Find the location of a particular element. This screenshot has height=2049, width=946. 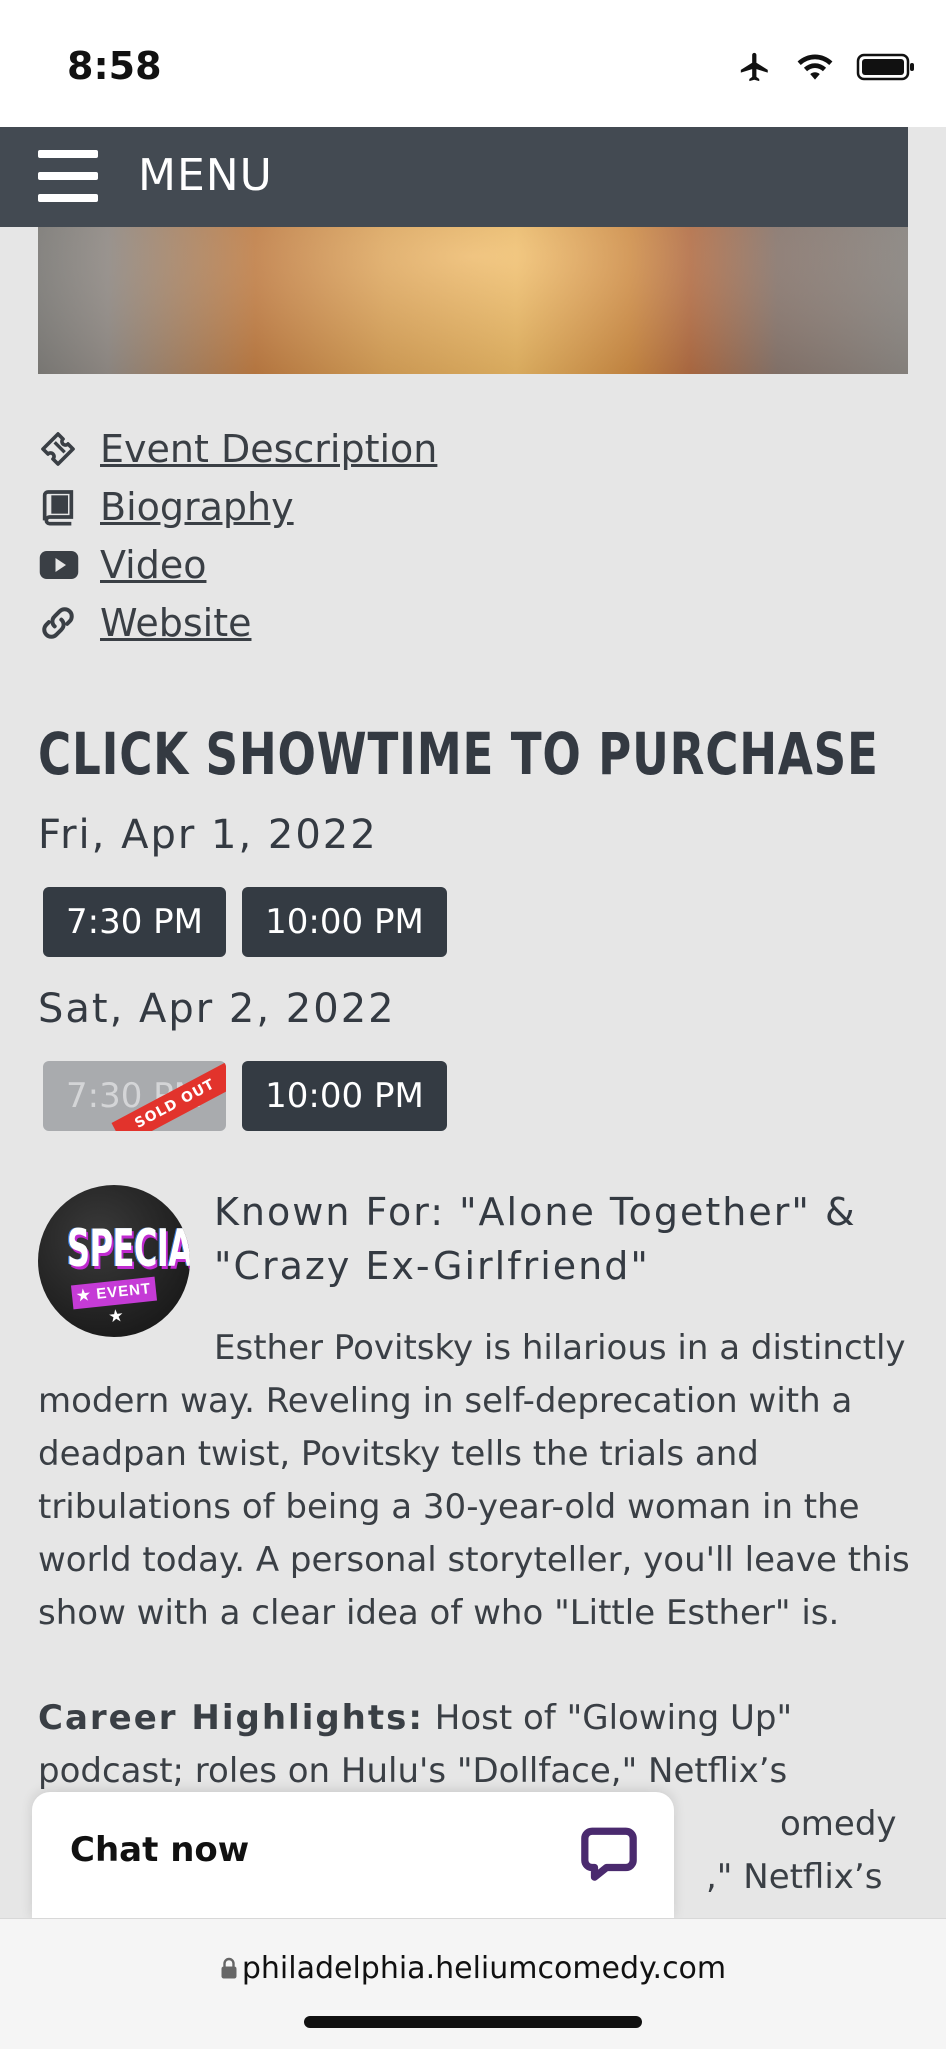

browser-url-bar: philadelphia.heliumcomedy.com is located at coordinates (473, 1983).